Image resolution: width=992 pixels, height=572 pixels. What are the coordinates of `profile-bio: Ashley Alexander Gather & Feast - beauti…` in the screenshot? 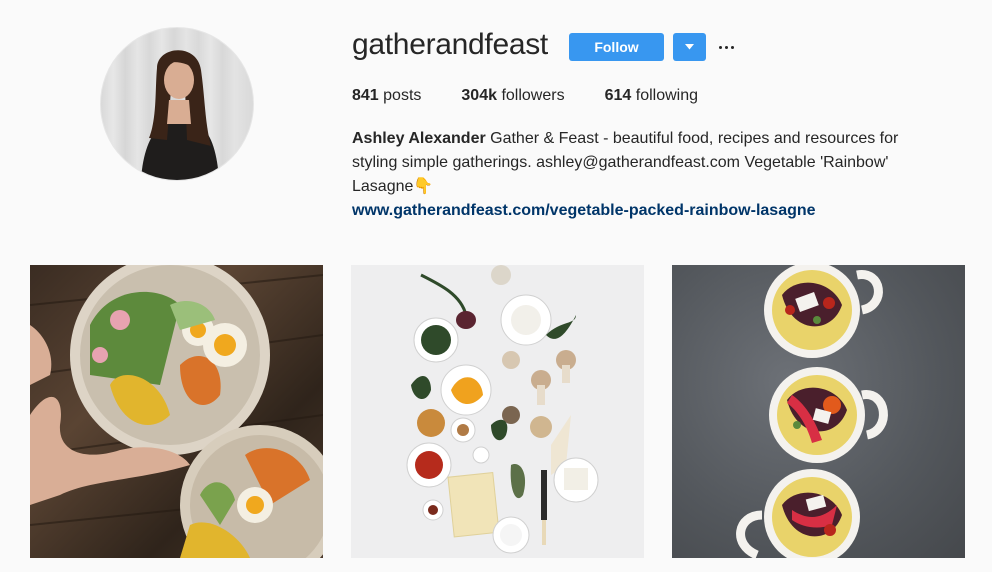 It's located at (647, 175).